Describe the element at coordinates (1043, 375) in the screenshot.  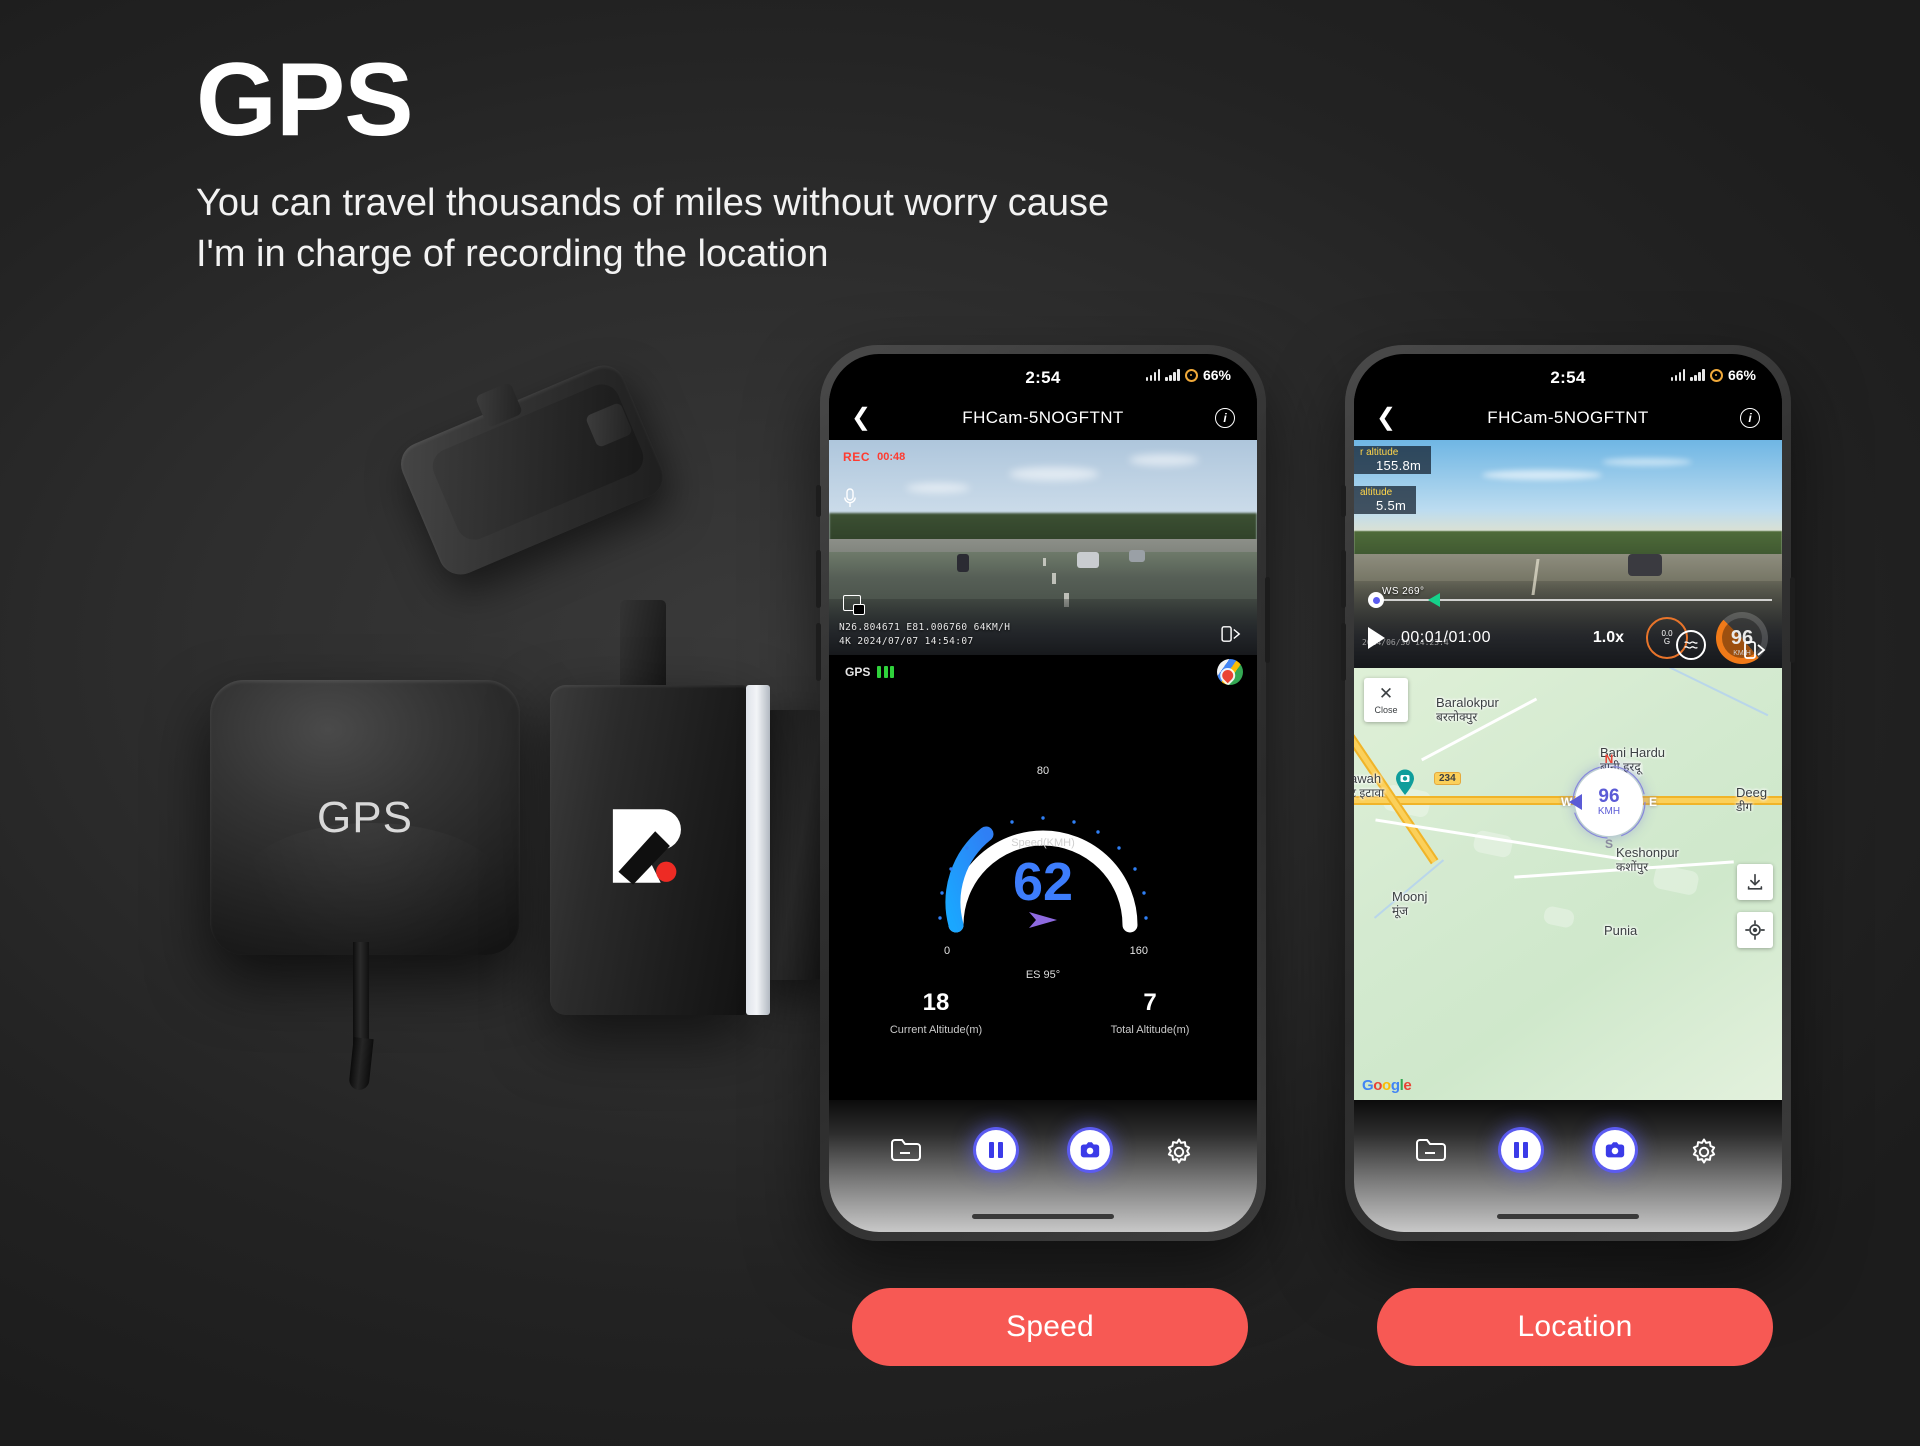
I see `phone1-status-bar: 2:54 66%` at that location.